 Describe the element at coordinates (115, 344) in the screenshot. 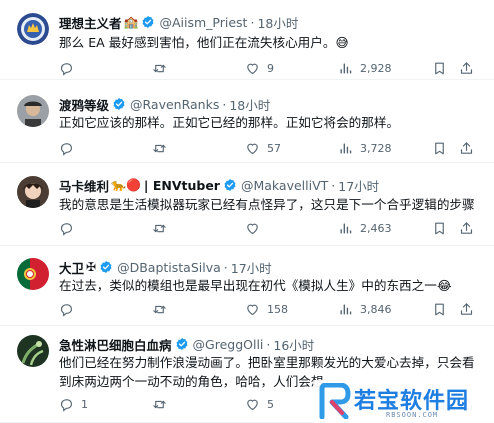

I see `author-name: 急性淋巴细胞白血病` at that location.